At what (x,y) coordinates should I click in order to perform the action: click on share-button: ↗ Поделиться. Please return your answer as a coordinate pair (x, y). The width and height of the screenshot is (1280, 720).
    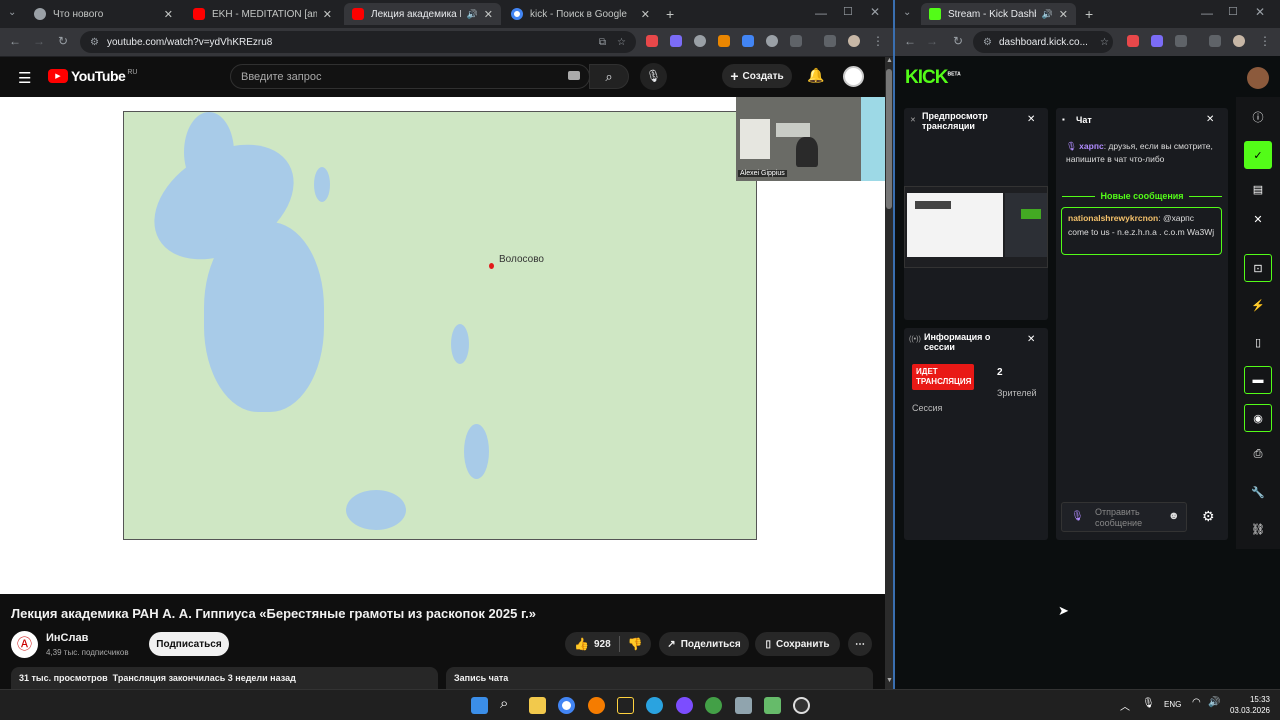
    Looking at the image, I should click on (704, 644).